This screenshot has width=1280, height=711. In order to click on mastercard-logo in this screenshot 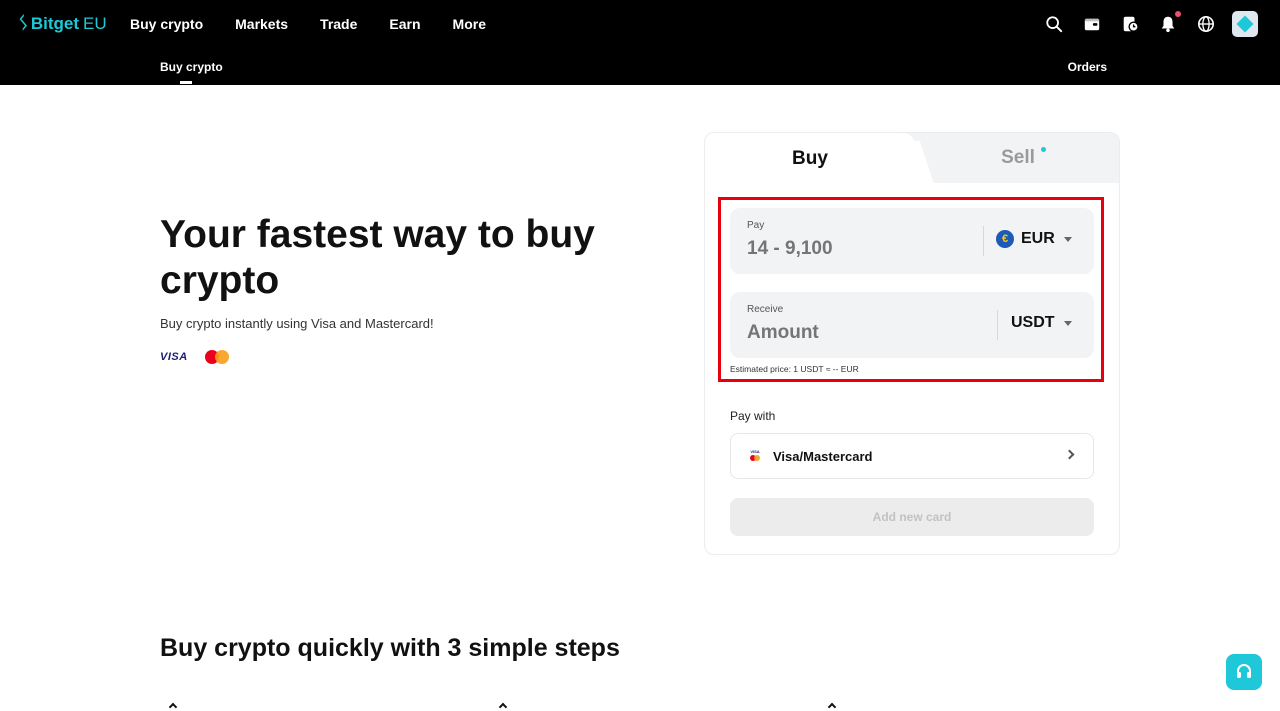, I will do `click(217, 357)`.